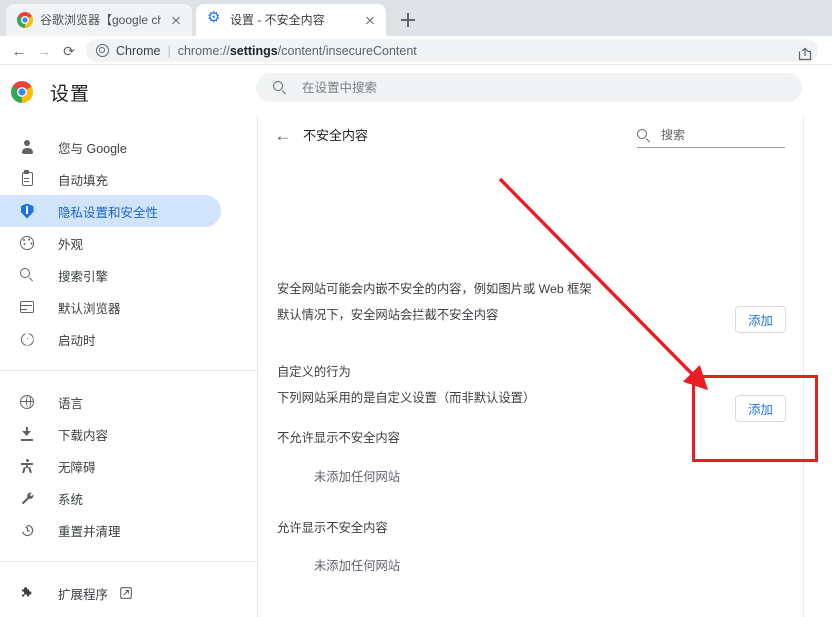 The image size is (832, 617). I want to click on custom-behavior-heading: 自定义的行为, so click(314, 372).